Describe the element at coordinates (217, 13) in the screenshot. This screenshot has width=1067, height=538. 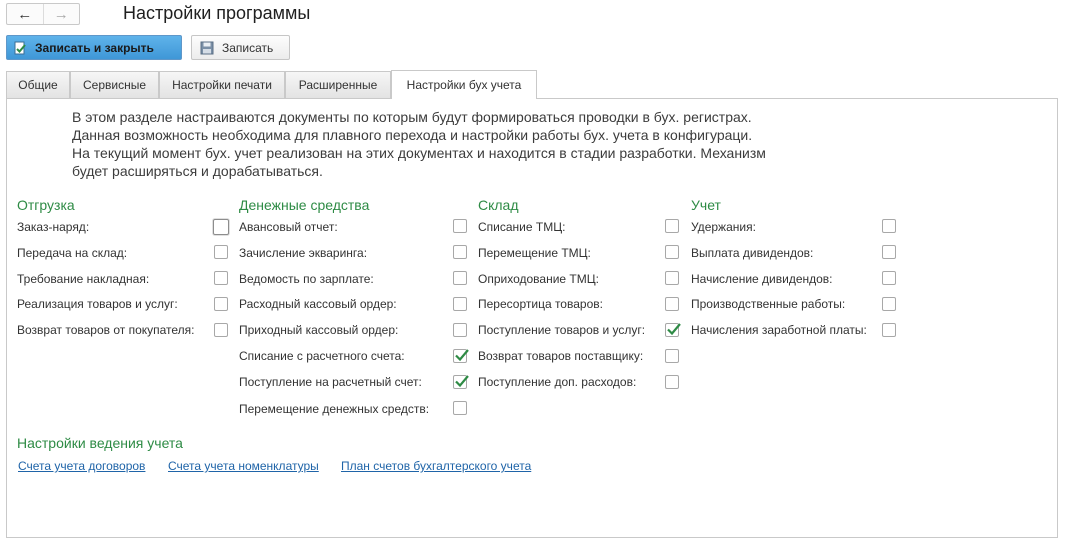
I see `page-title: Настройки программы` at that location.